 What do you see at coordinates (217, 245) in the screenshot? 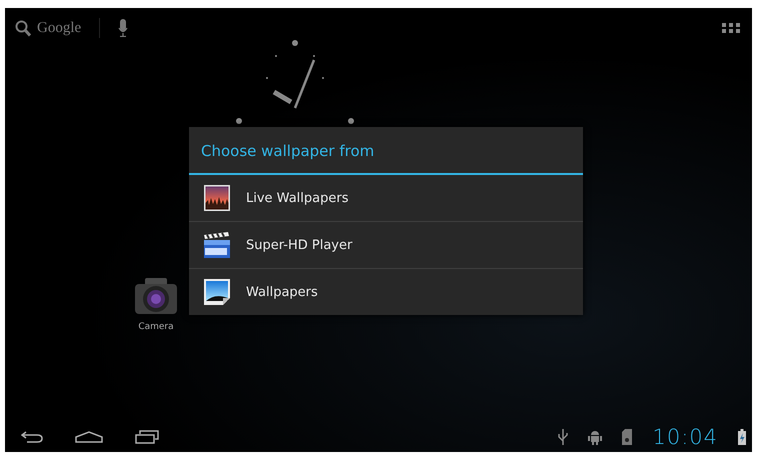
I see `clapperboard-icon` at bounding box center [217, 245].